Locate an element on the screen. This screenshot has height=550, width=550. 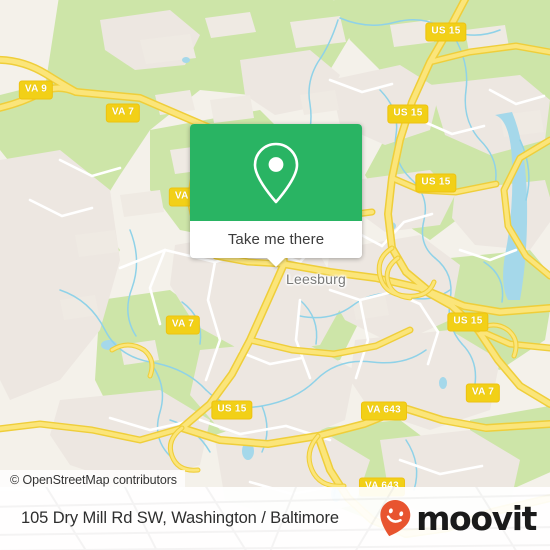
moovit-smiley-pin-icon is located at coordinates (395, 517).